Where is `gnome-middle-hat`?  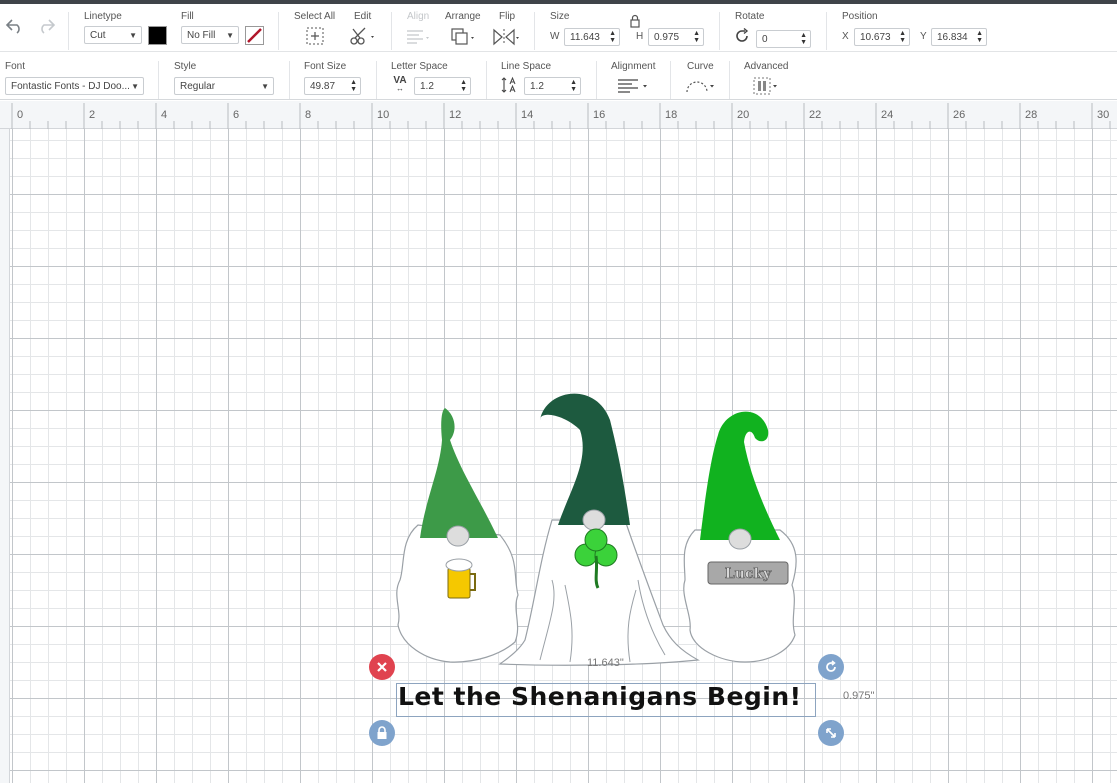
gnome-middle-hat is located at coordinates (585, 459).